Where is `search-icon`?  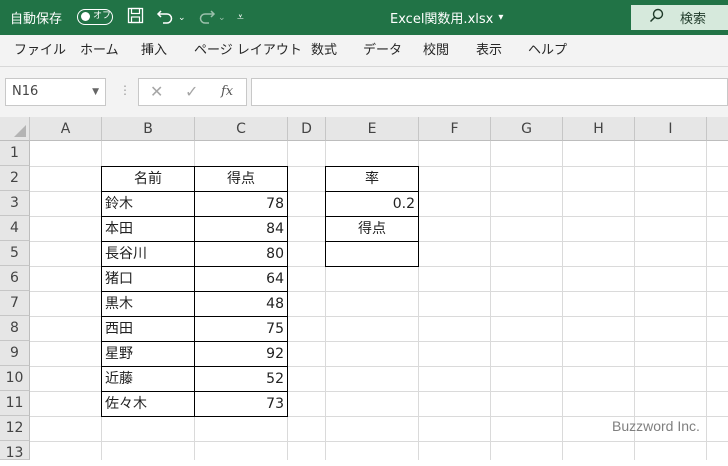
search-icon is located at coordinates (656, 17).